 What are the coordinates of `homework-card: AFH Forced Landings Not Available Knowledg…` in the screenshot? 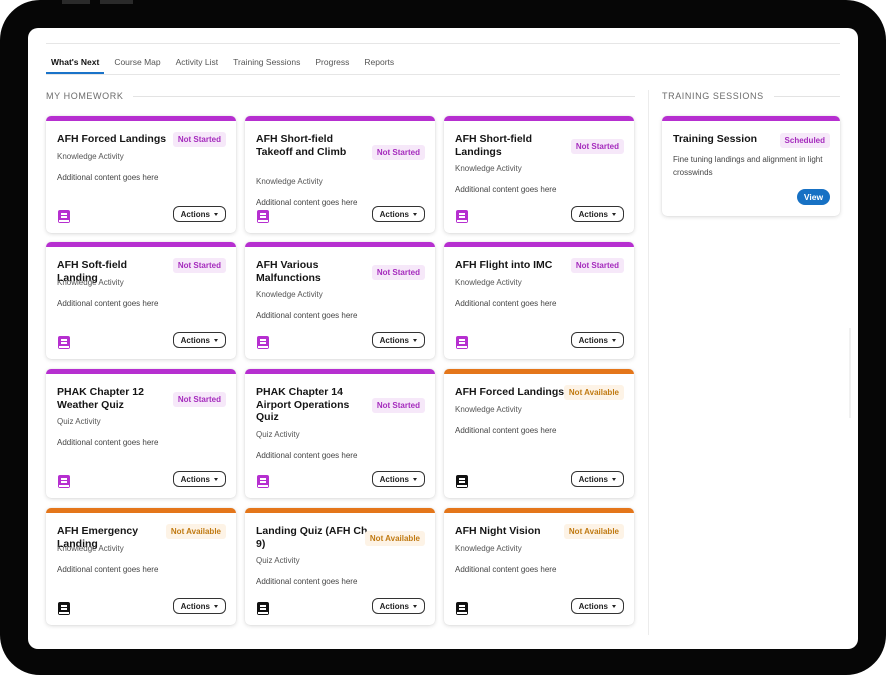 It's located at (539, 433).